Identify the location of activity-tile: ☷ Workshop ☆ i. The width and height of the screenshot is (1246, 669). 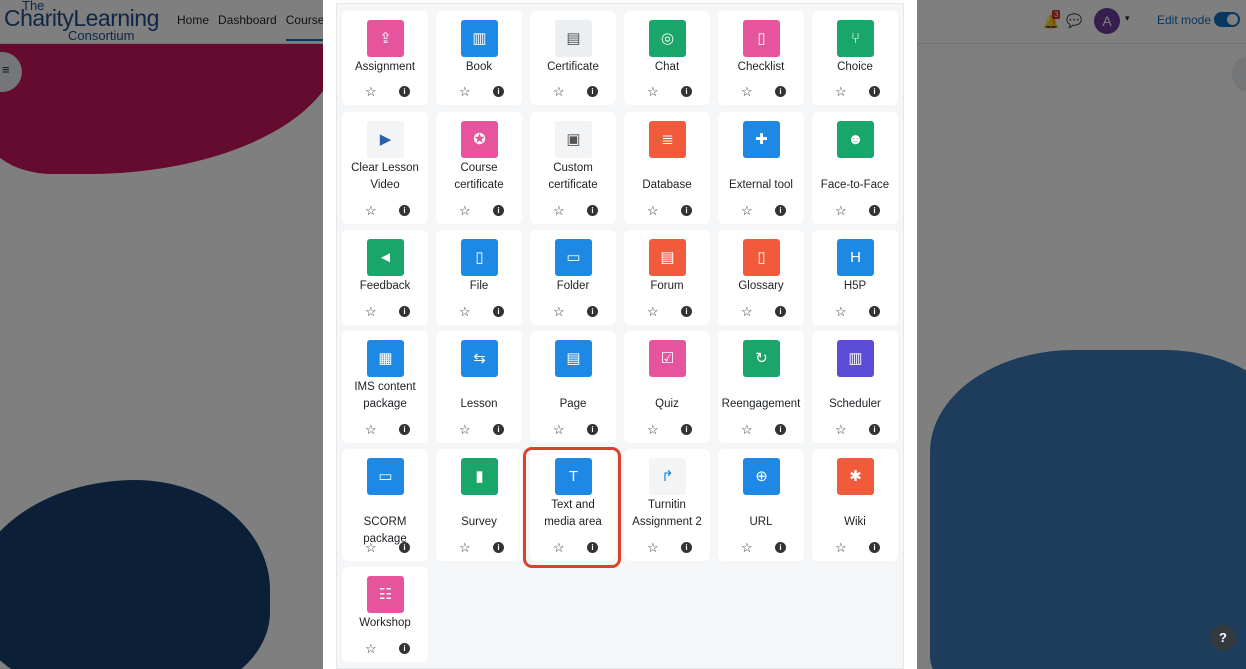
(385, 614).